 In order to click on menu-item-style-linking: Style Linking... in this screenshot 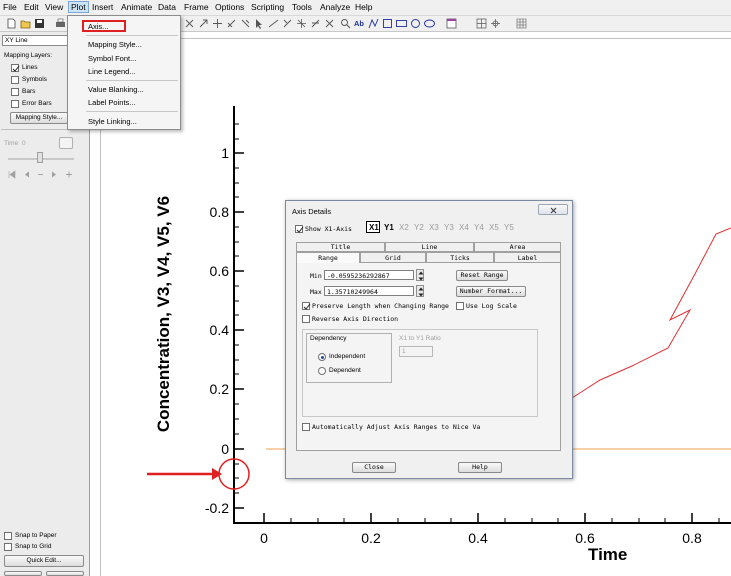, I will do `click(112, 121)`.